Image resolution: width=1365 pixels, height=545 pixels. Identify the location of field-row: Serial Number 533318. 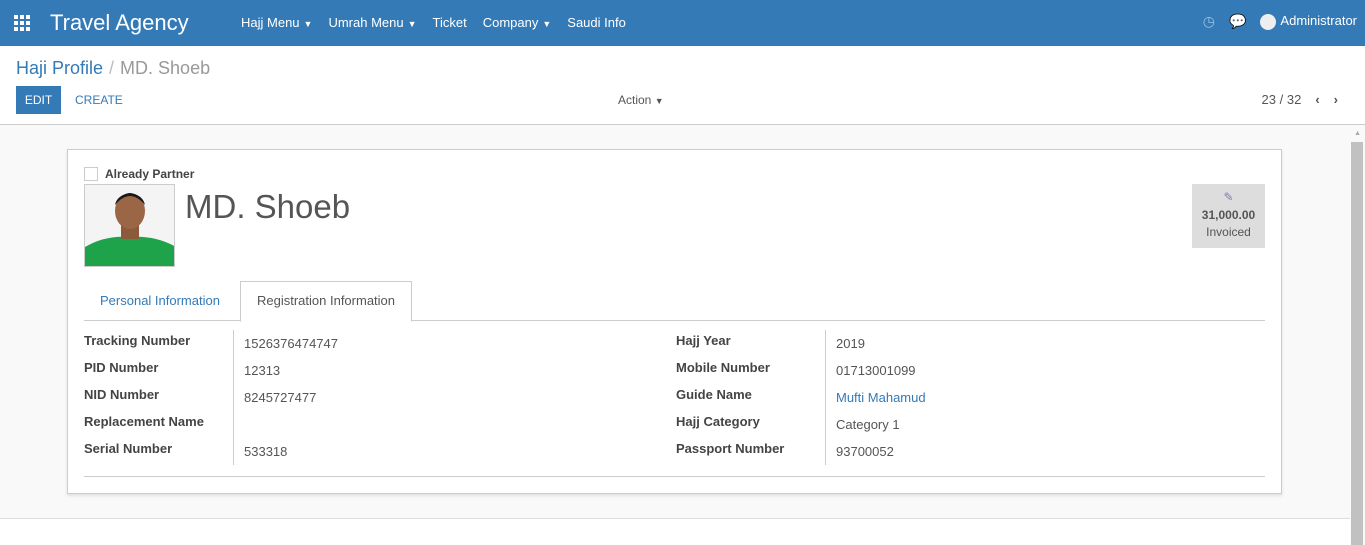
(211, 451).